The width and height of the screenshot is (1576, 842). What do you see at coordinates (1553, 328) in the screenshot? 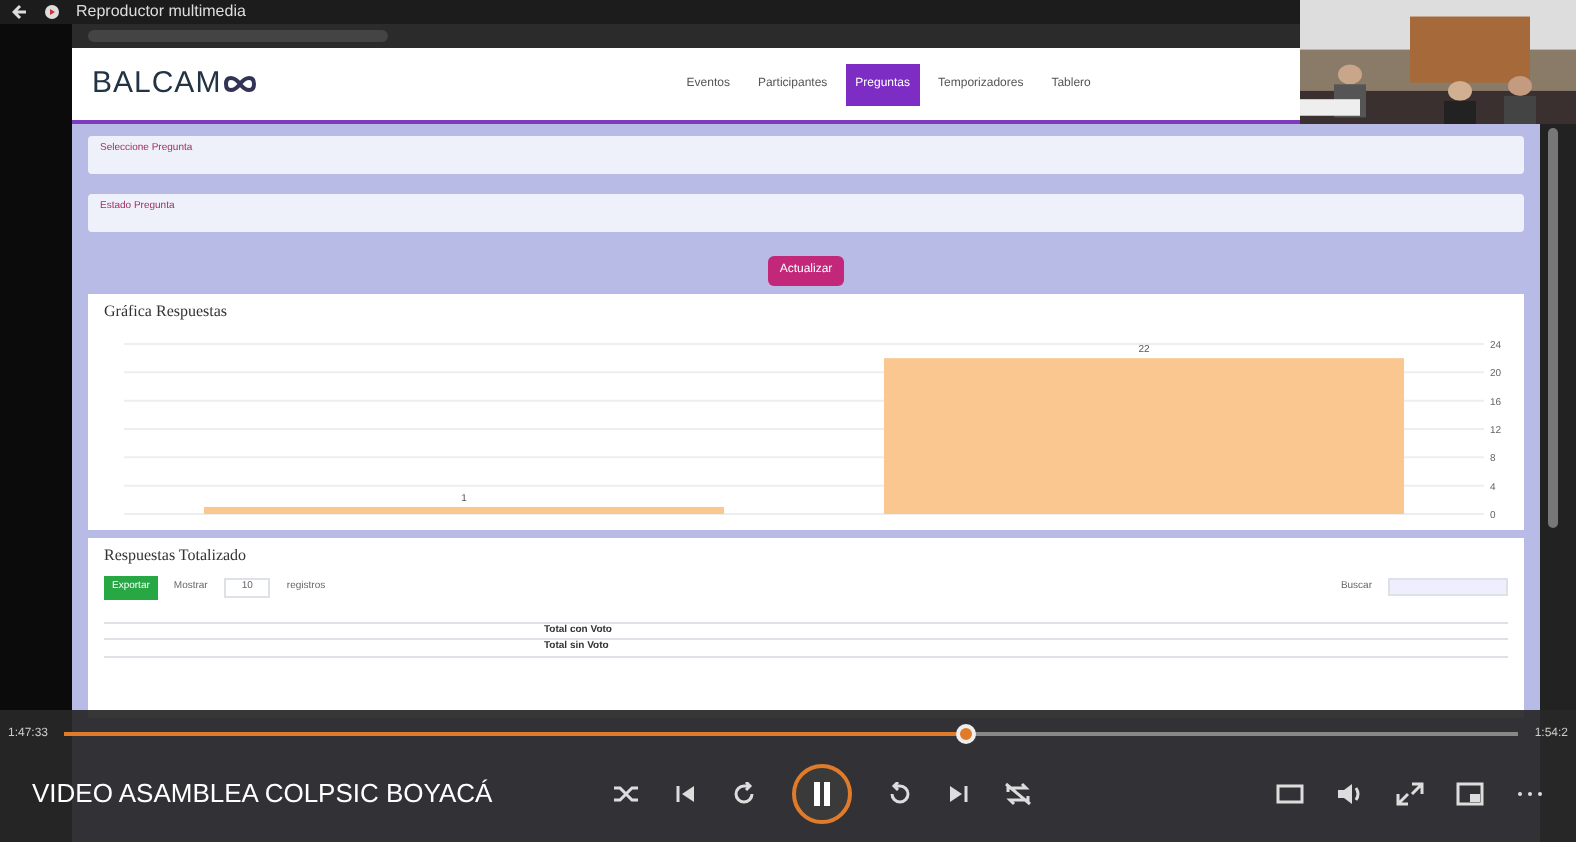
I see `scrollbar` at bounding box center [1553, 328].